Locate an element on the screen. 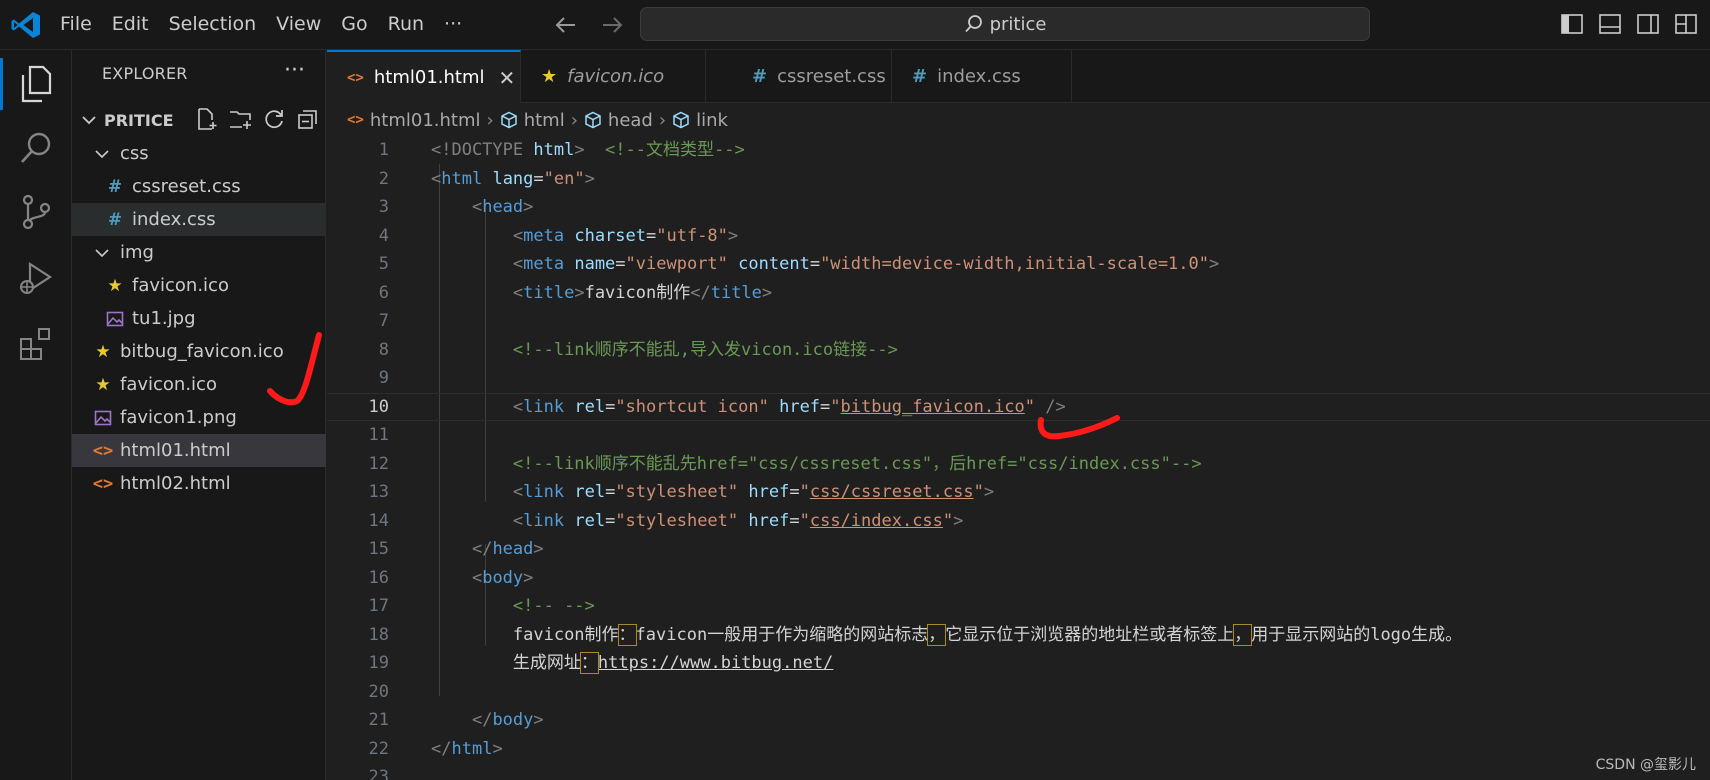  files-icon is located at coordinates (36, 84).